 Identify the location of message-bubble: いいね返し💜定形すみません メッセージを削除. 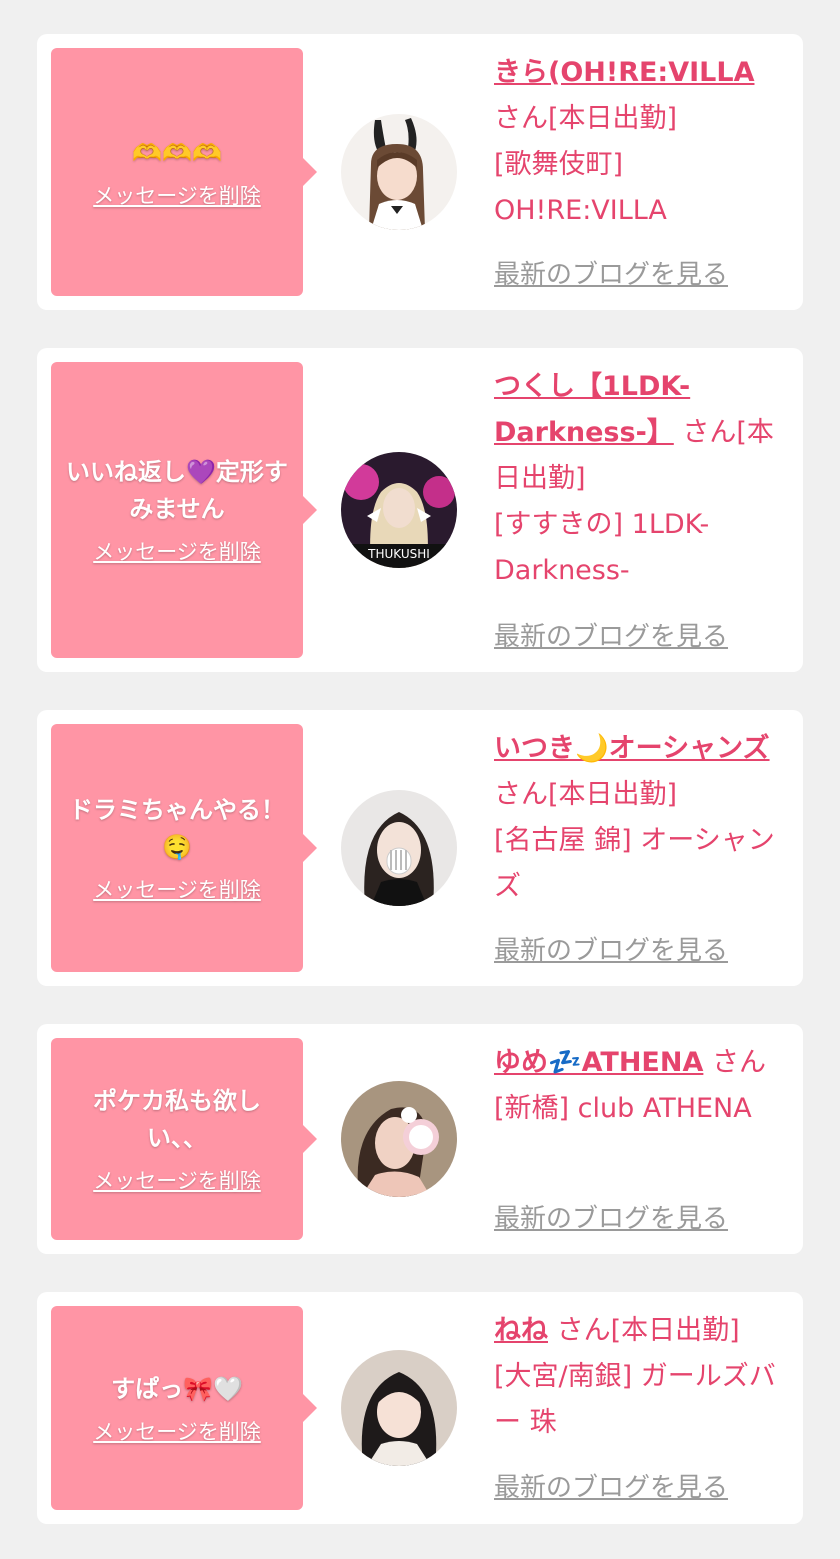
(184, 510).